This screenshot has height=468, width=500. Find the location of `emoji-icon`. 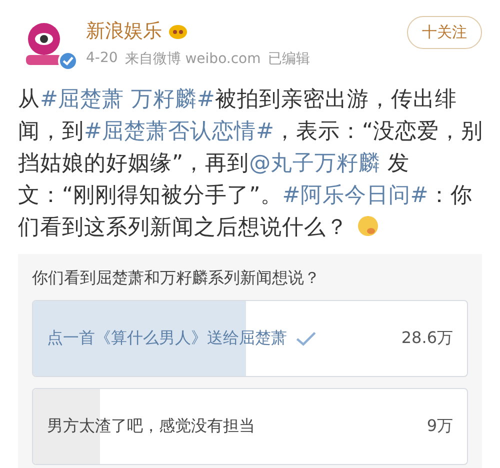

emoji-icon is located at coordinates (368, 226).